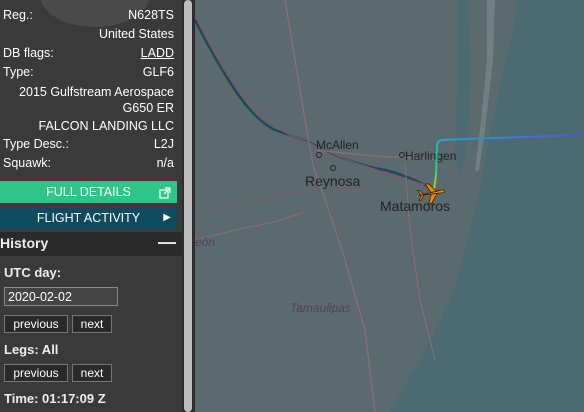  Describe the element at coordinates (158, 72) in the screenshot. I see `type-value: GLF6` at that location.